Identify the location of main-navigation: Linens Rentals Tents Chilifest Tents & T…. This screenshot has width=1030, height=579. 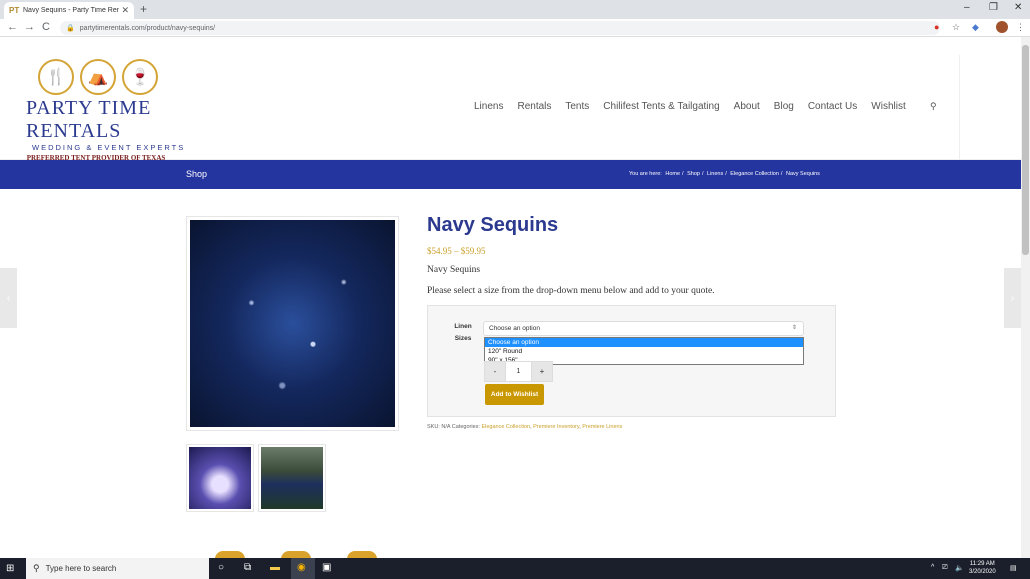
(690, 106).